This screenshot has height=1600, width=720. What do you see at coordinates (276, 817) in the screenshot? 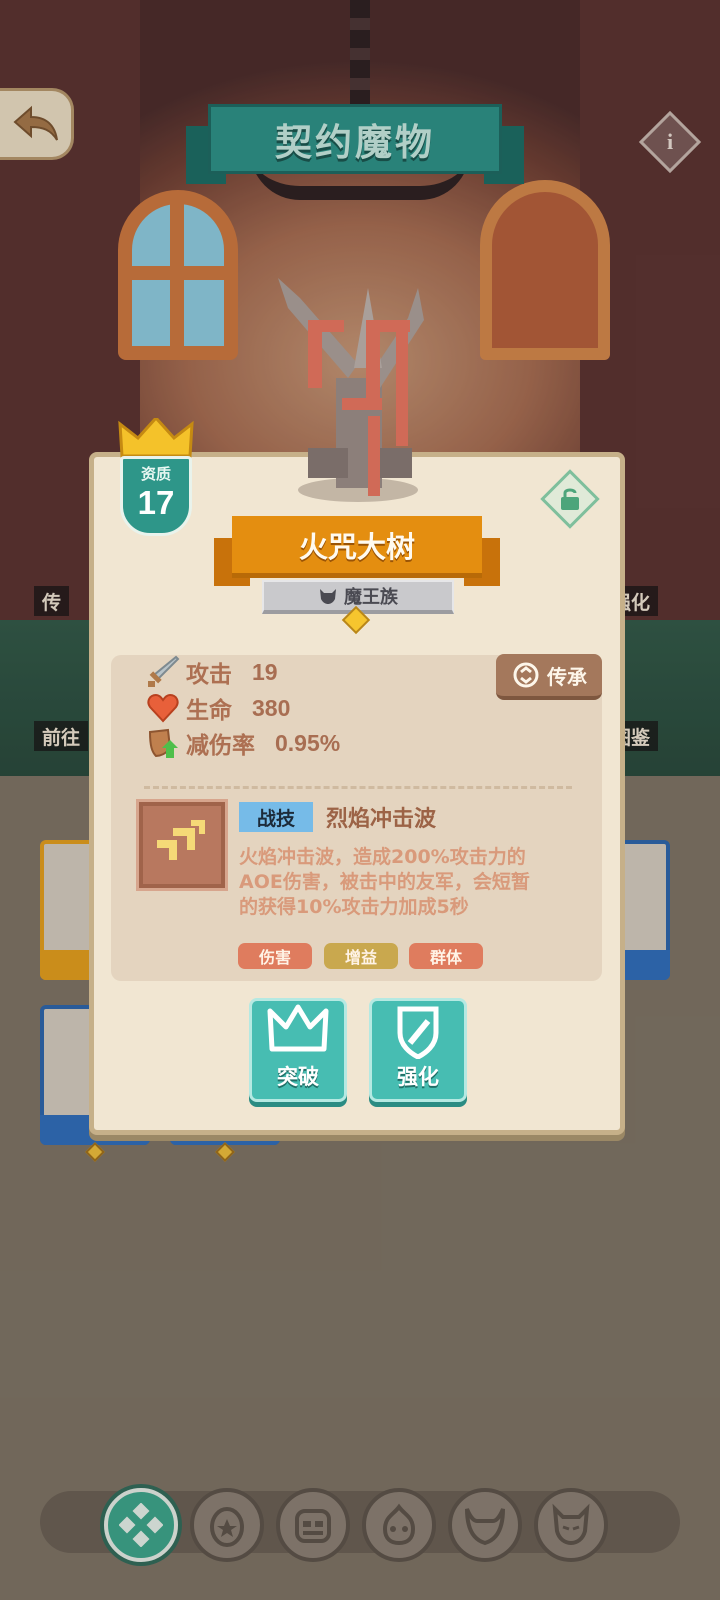
I see `skill-type-tag: 战技` at bounding box center [276, 817].